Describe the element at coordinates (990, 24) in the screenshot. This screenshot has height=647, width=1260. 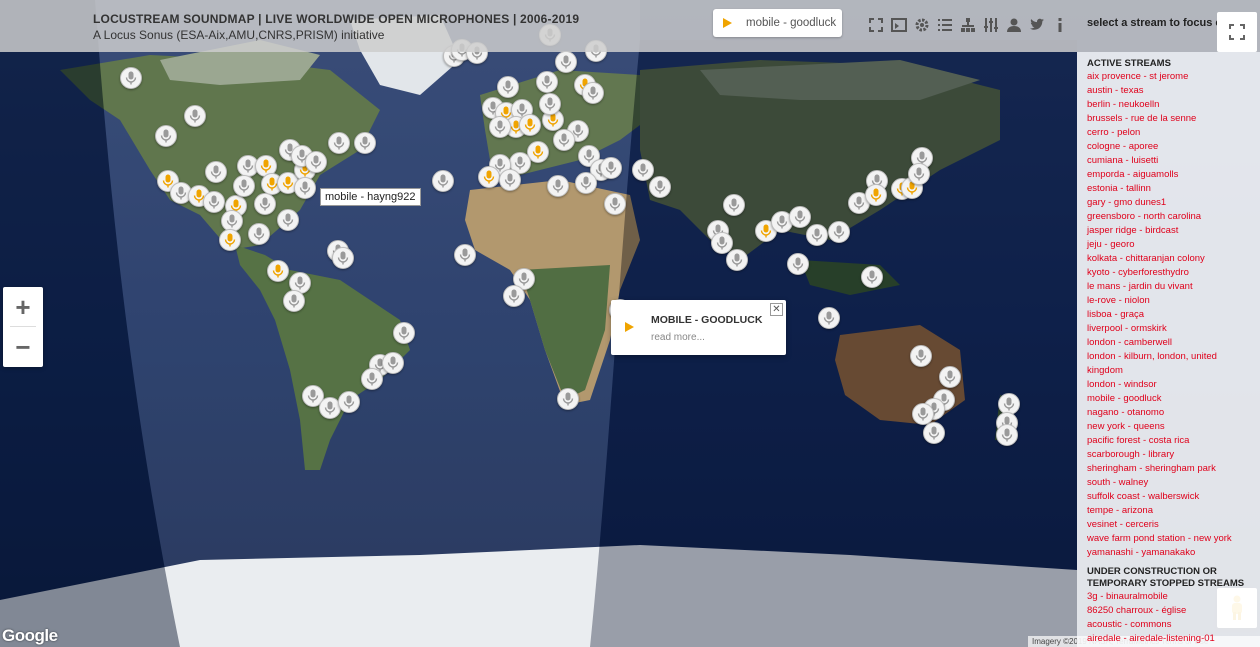
I see `mixer-icon` at that location.